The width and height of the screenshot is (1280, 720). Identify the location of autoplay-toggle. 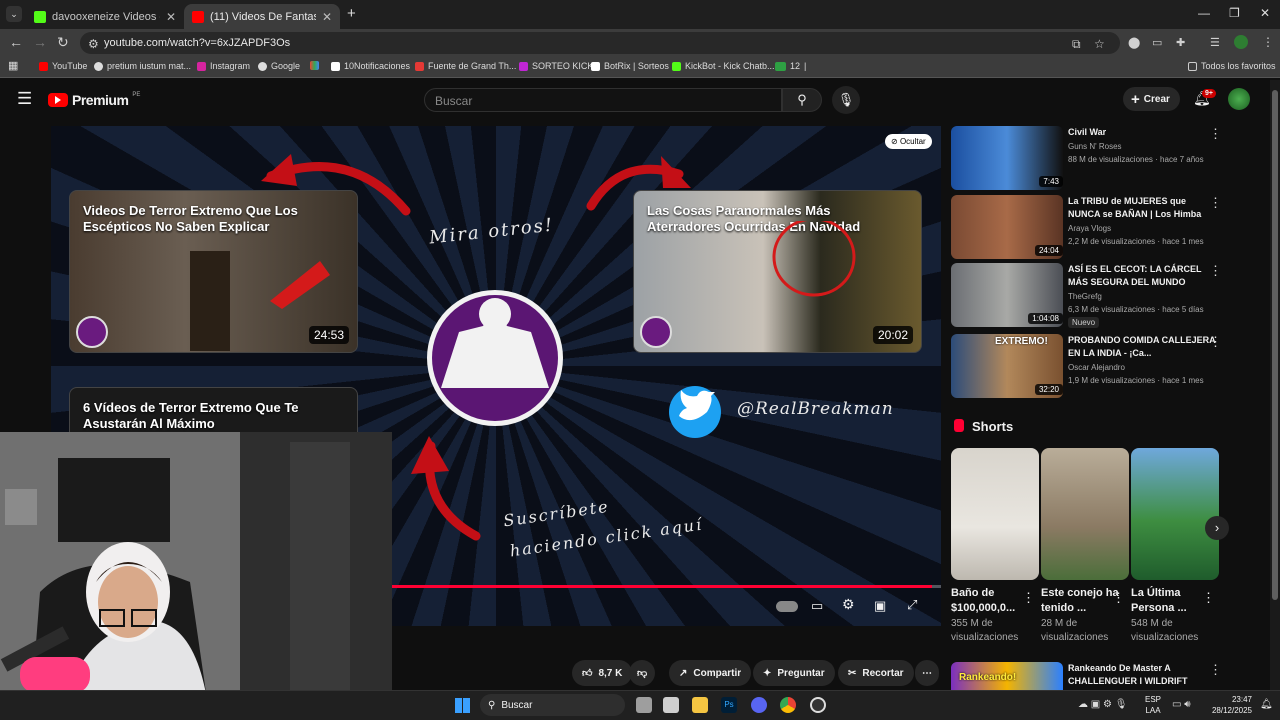
(787, 606).